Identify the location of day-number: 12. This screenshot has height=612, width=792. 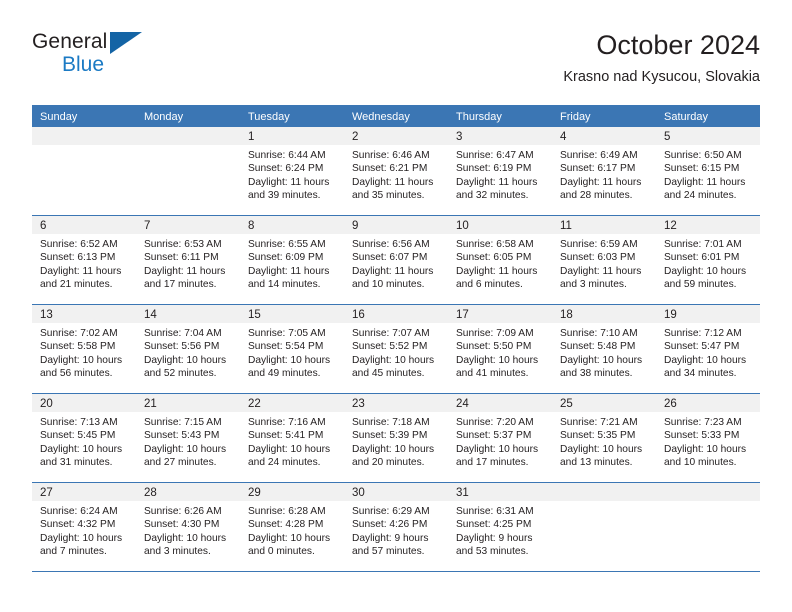
(670, 226).